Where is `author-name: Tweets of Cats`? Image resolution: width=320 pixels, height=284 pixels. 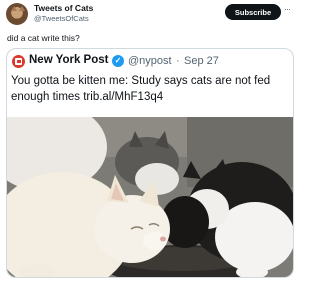
author-name: Tweets of Cats is located at coordinates (63, 8).